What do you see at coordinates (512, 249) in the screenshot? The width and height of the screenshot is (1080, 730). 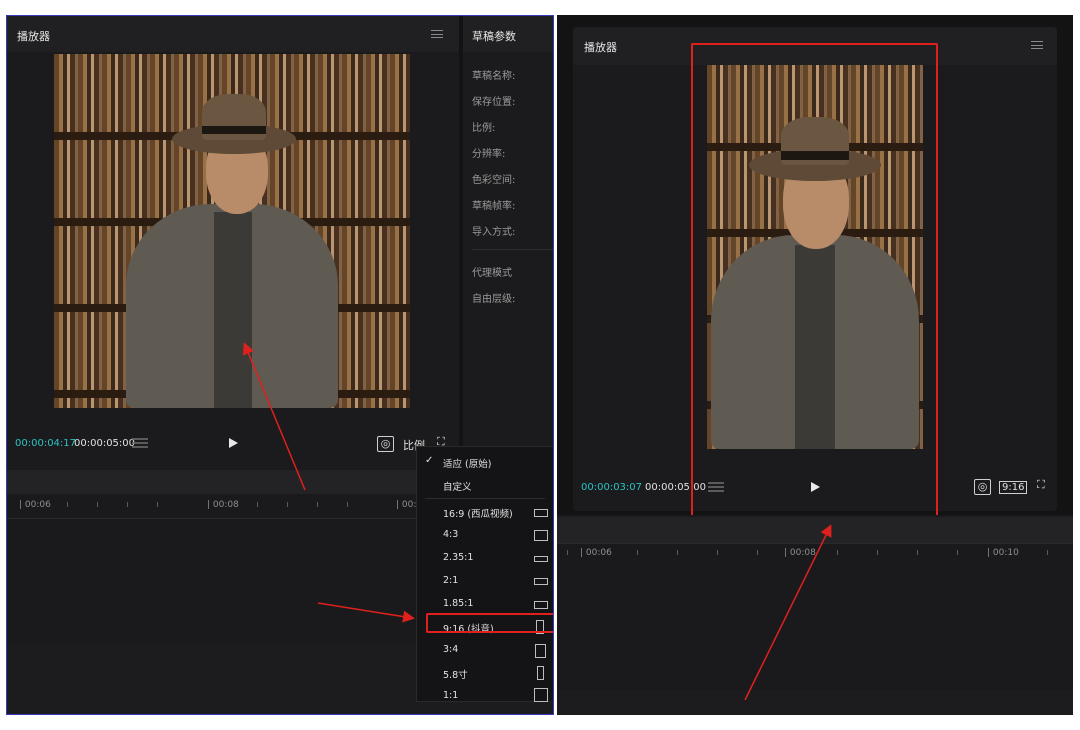 I see `divider` at bounding box center [512, 249].